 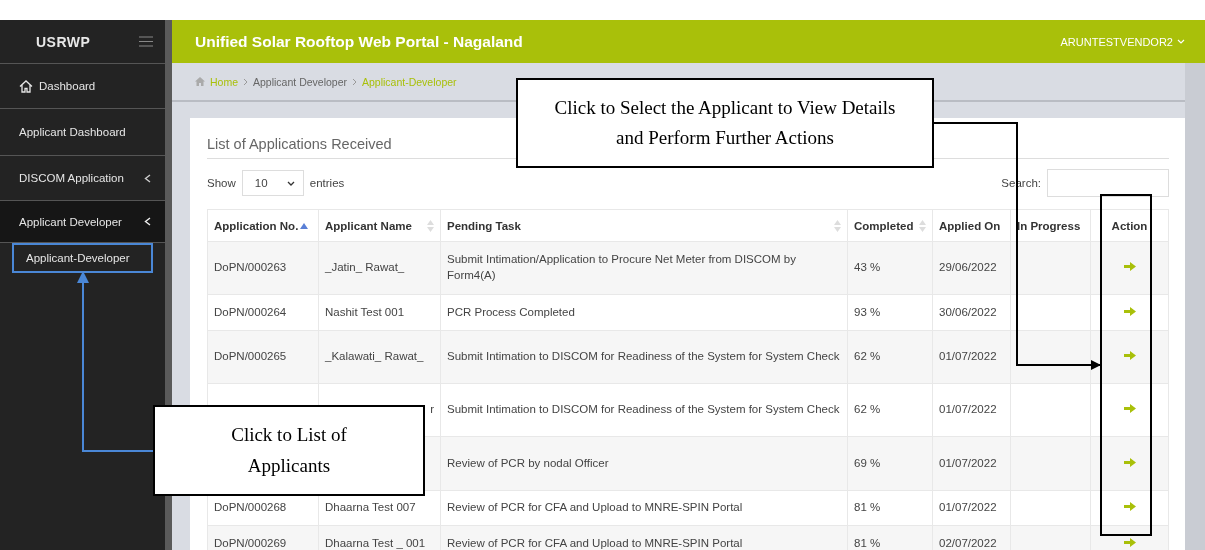 What do you see at coordinates (221, 183) in the screenshot?
I see `show-label: Show` at bounding box center [221, 183].